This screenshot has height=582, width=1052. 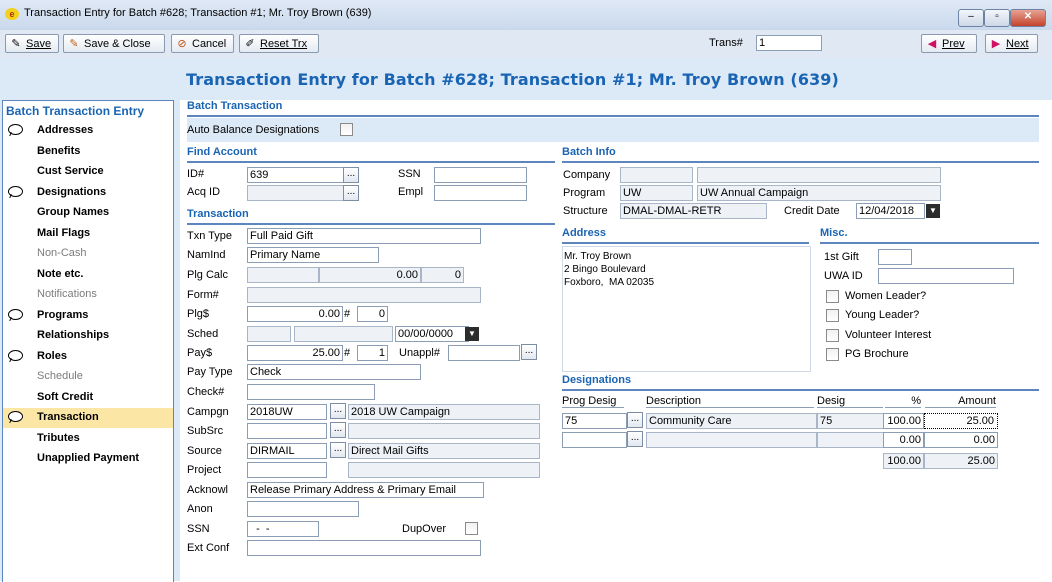 I want to click on sidebar-item-label: Benefits, so click(x=59, y=150).